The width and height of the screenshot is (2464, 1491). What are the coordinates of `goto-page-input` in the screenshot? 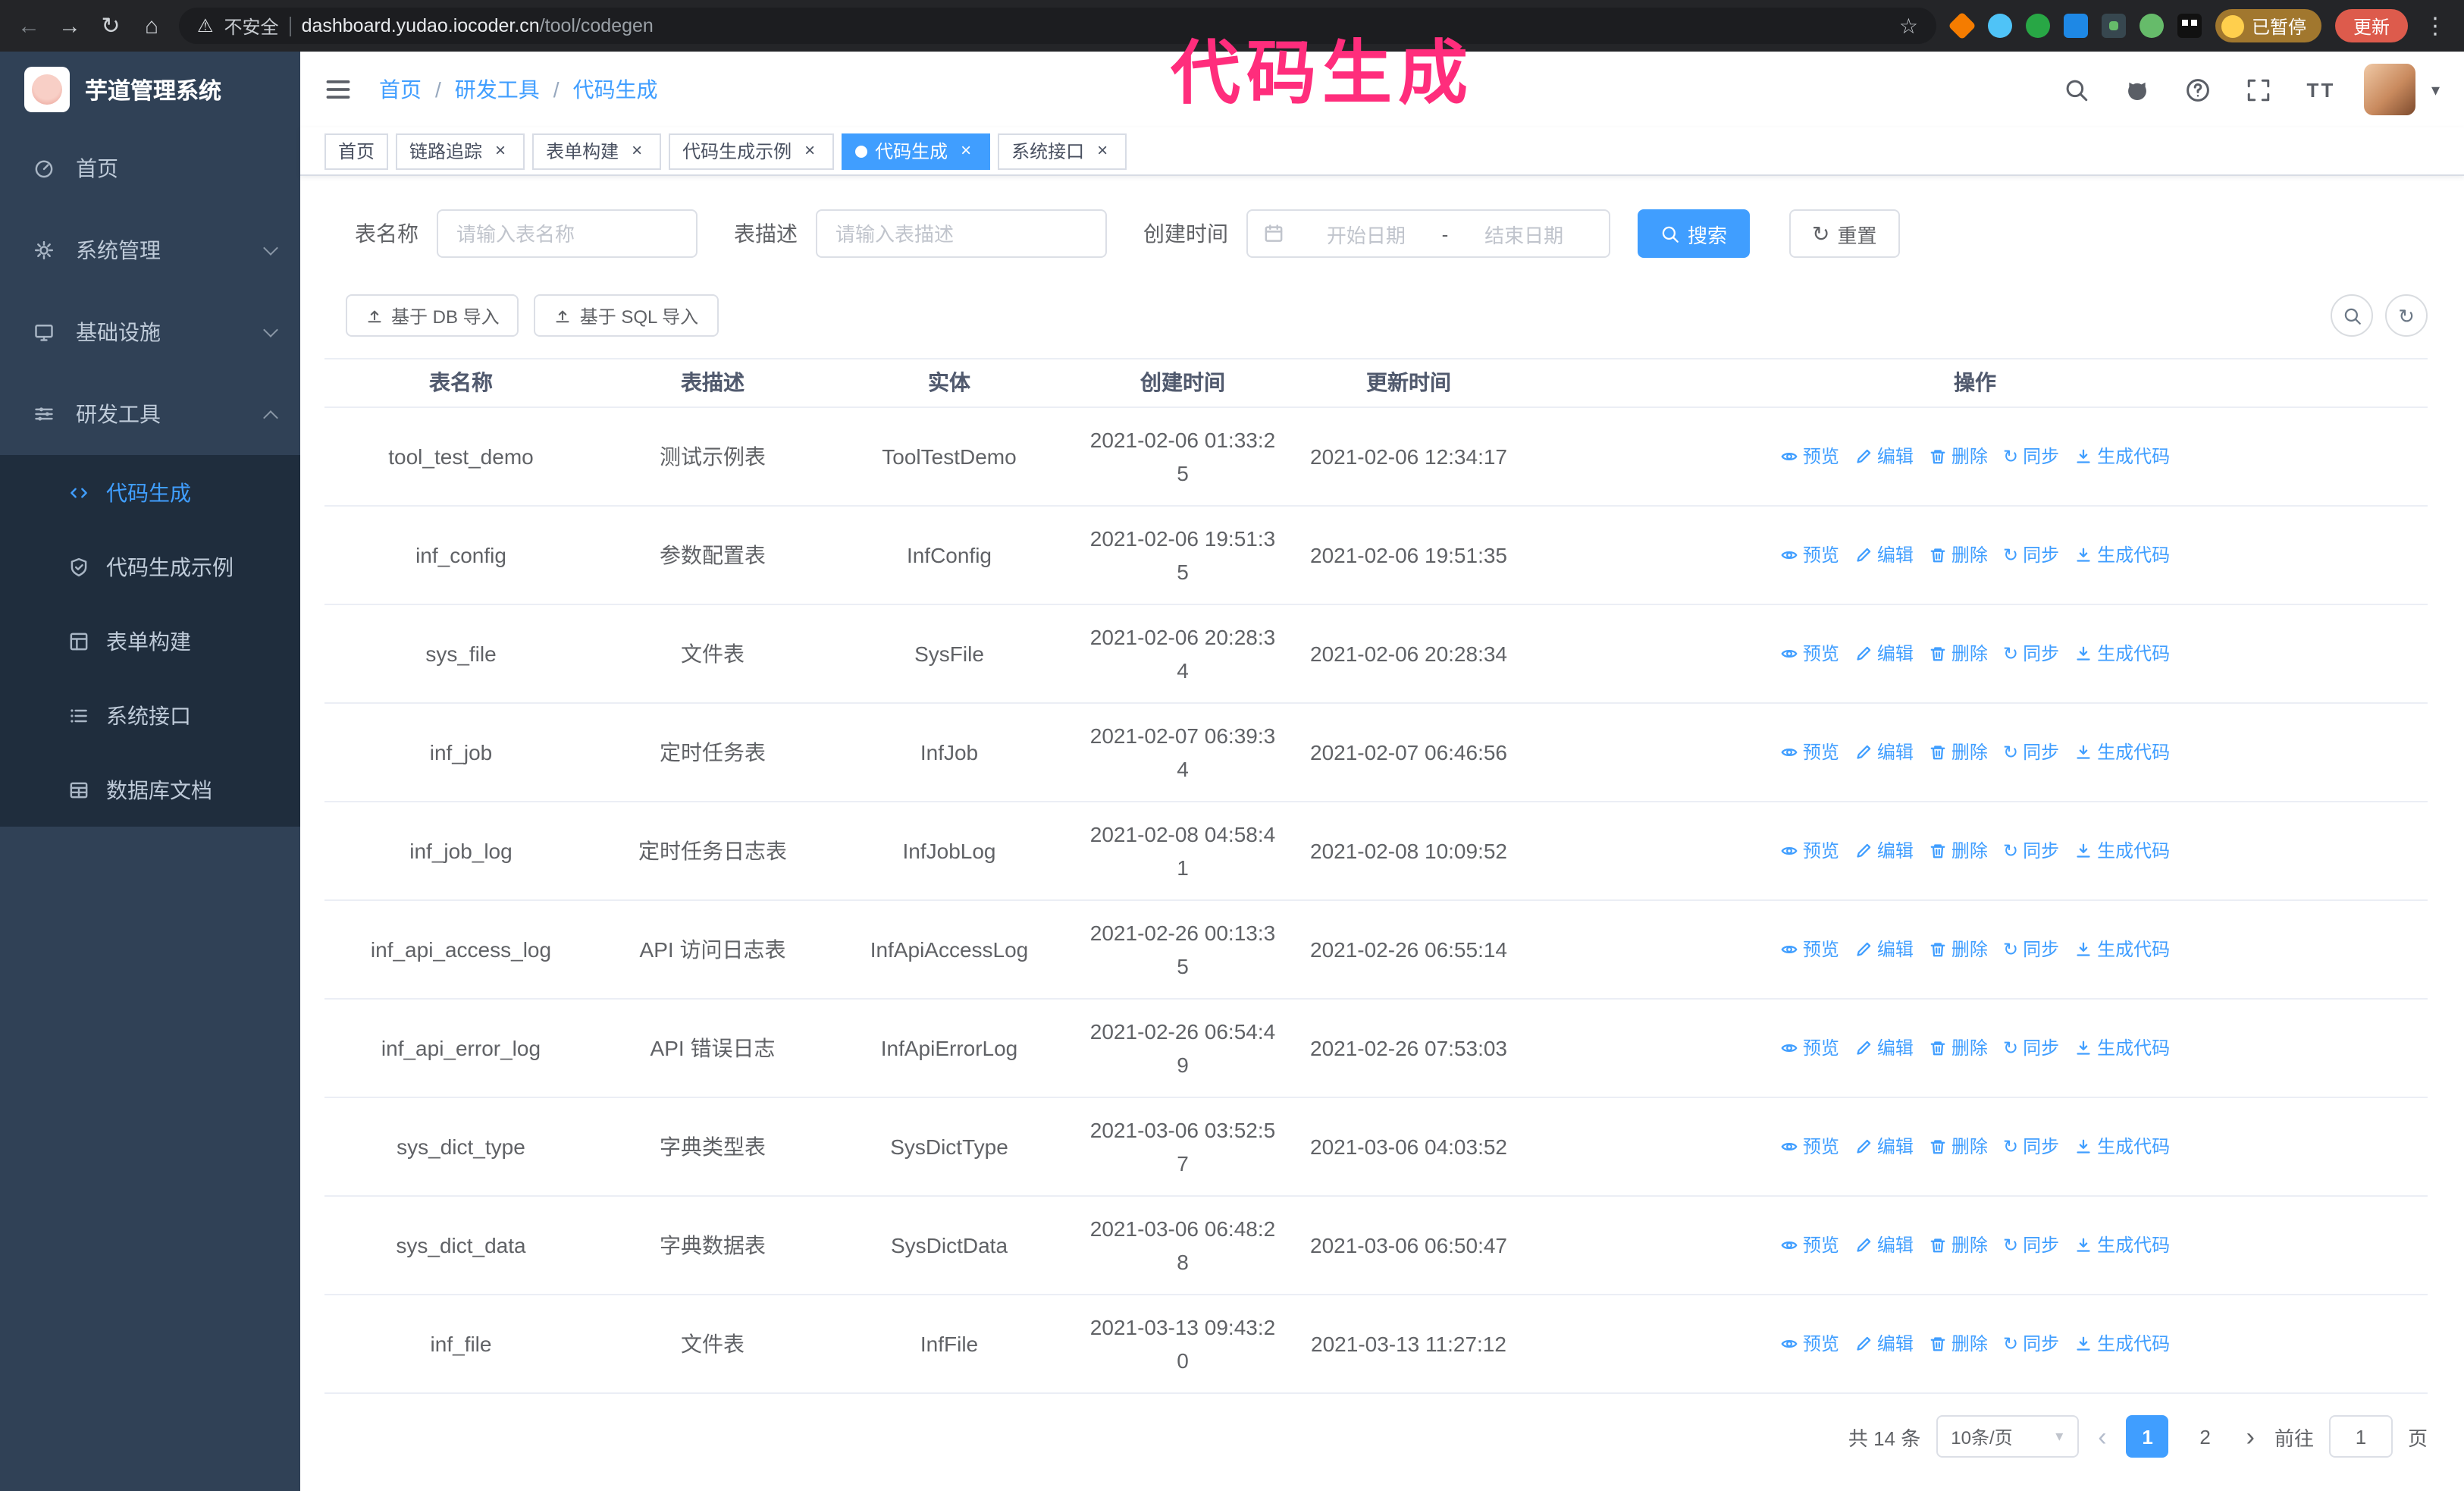 It's located at (2360, 1436).